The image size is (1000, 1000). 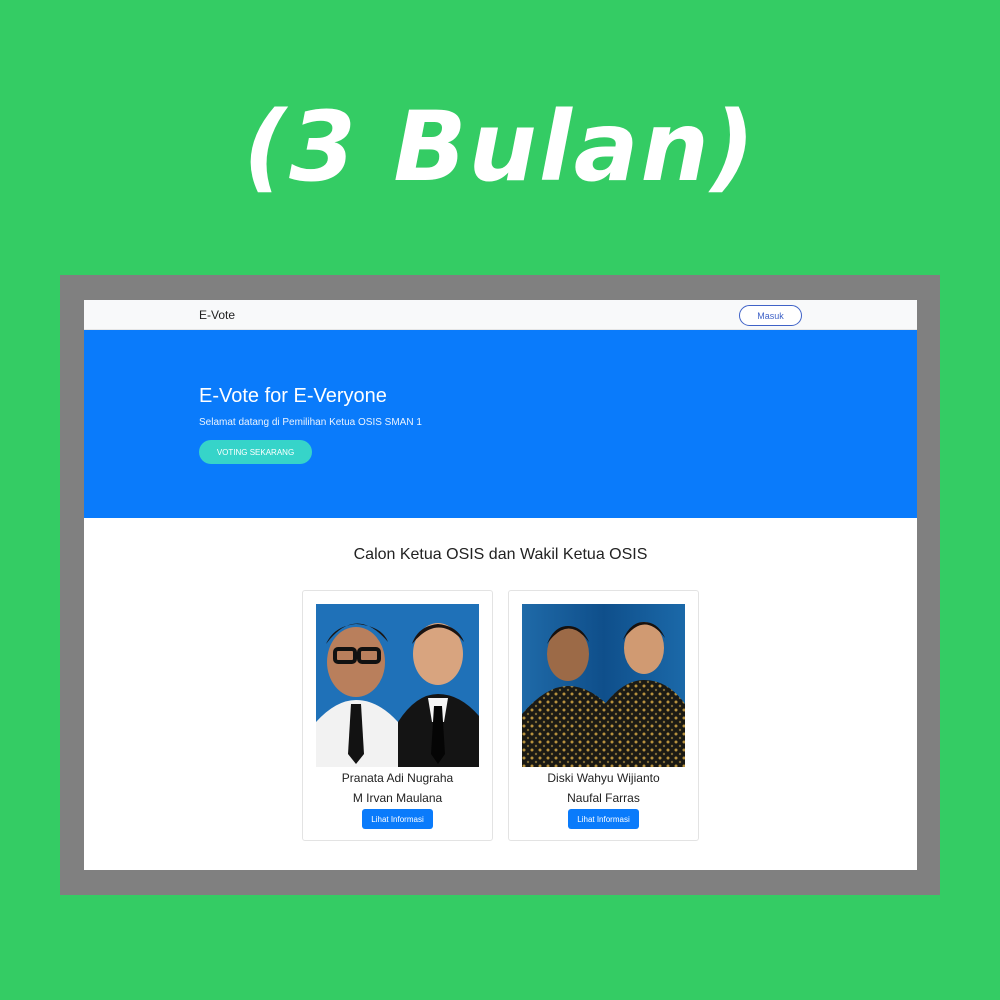 I want to click on vote-now-button: VOTING SEKARANG, so click(x=255, y=452).